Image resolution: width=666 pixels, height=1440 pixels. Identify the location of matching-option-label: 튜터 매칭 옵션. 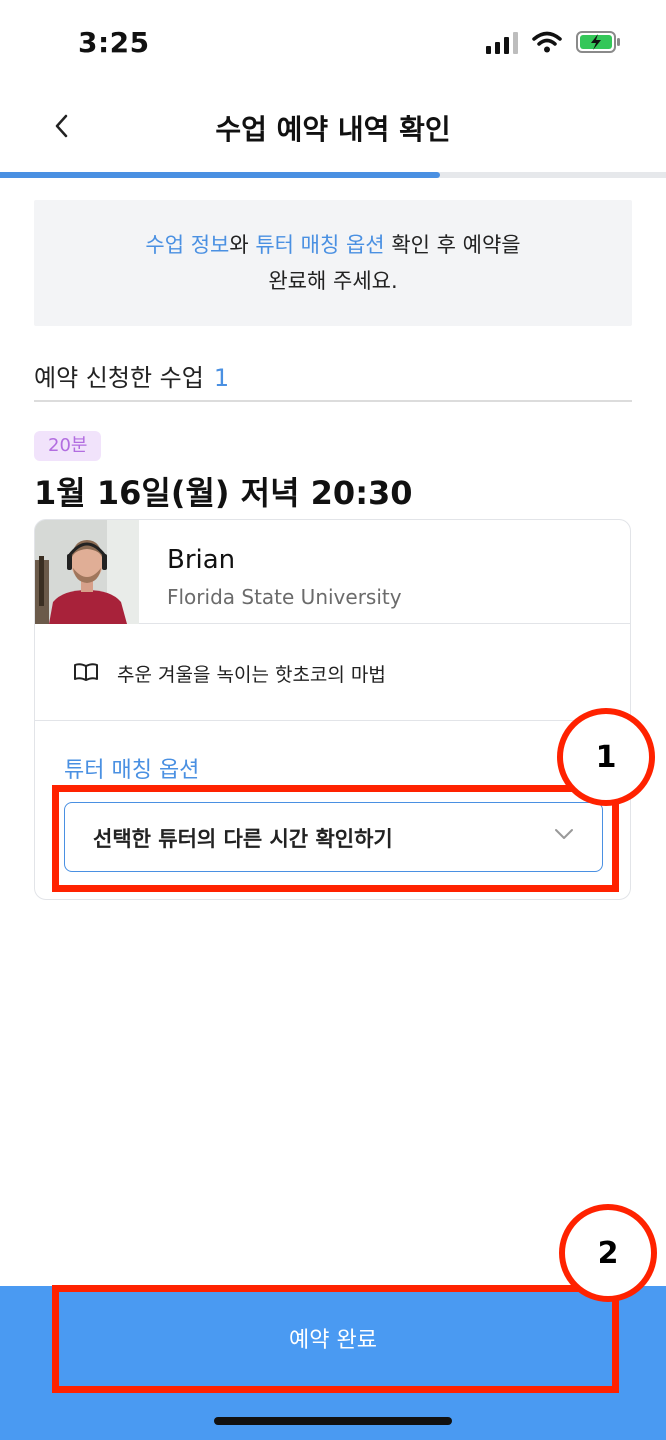
(132, 770).